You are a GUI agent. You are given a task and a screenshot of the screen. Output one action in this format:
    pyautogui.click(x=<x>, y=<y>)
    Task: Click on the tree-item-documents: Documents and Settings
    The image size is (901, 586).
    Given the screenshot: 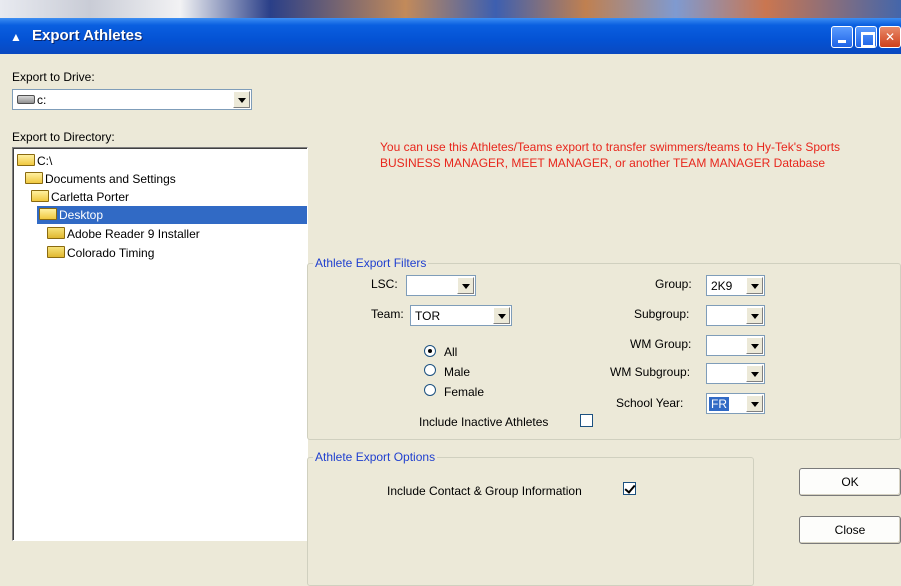 What is the action you would take?
    pyautogui.click(x=100, y=179)
    